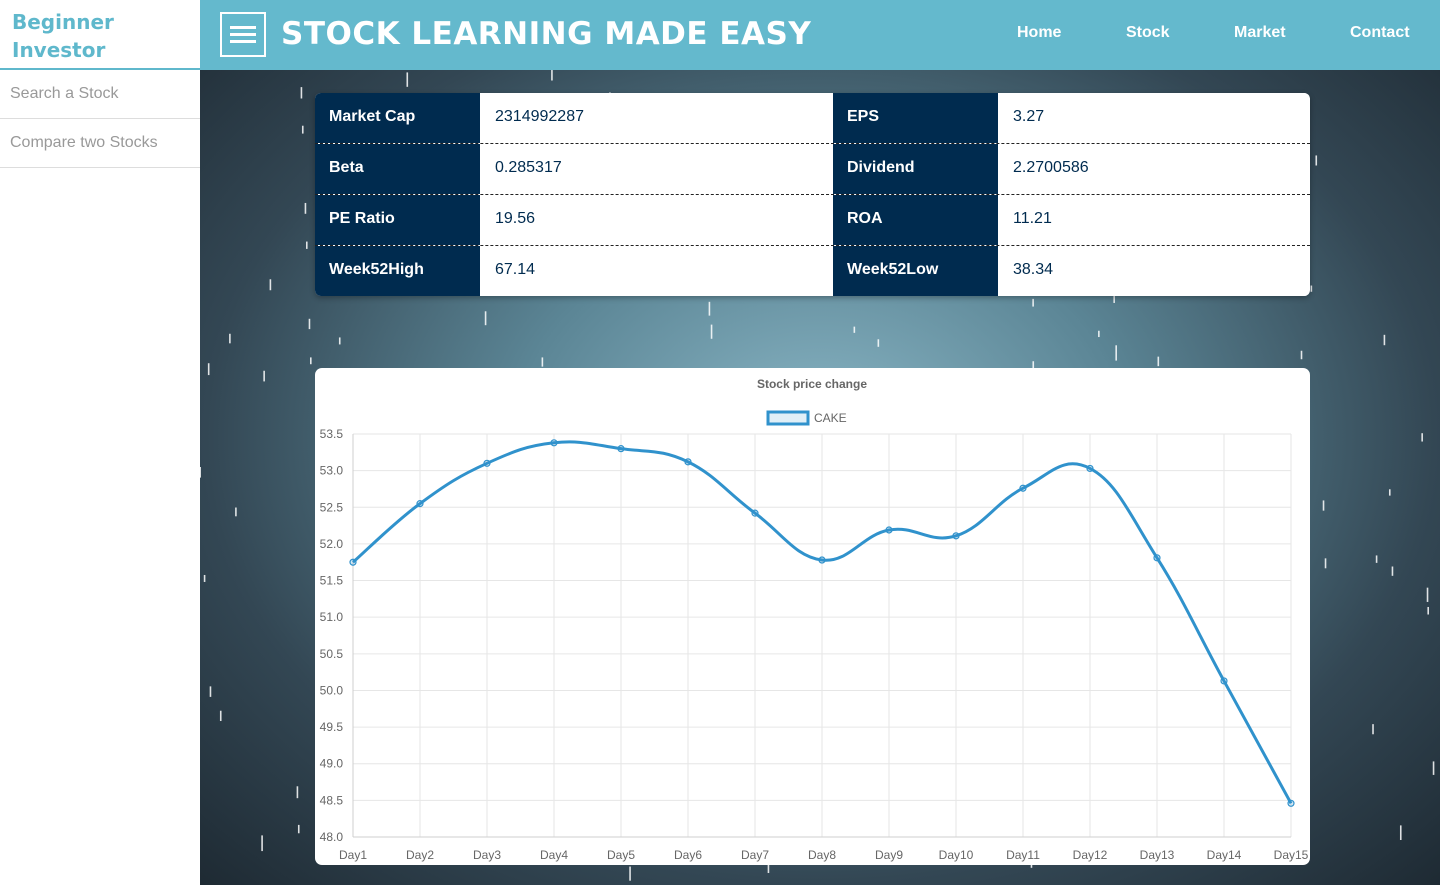 The width and height of the screenshot is (1440, 885). What do you see at coordinates (812, 384) in the screenshot?
I see `chart-title: Stock price change` at bounding box center [812, 384].